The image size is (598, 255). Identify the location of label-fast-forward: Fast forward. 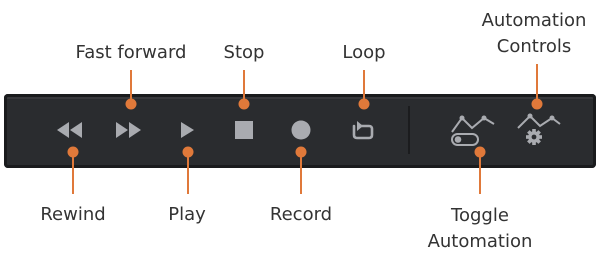
(131, 52).